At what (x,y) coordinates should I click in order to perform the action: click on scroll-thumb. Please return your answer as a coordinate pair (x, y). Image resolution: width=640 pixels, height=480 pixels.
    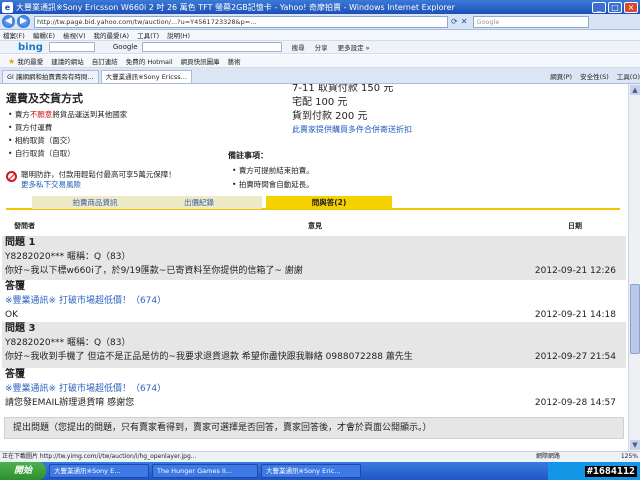
    Looking at the image, I should click on (635, 319).